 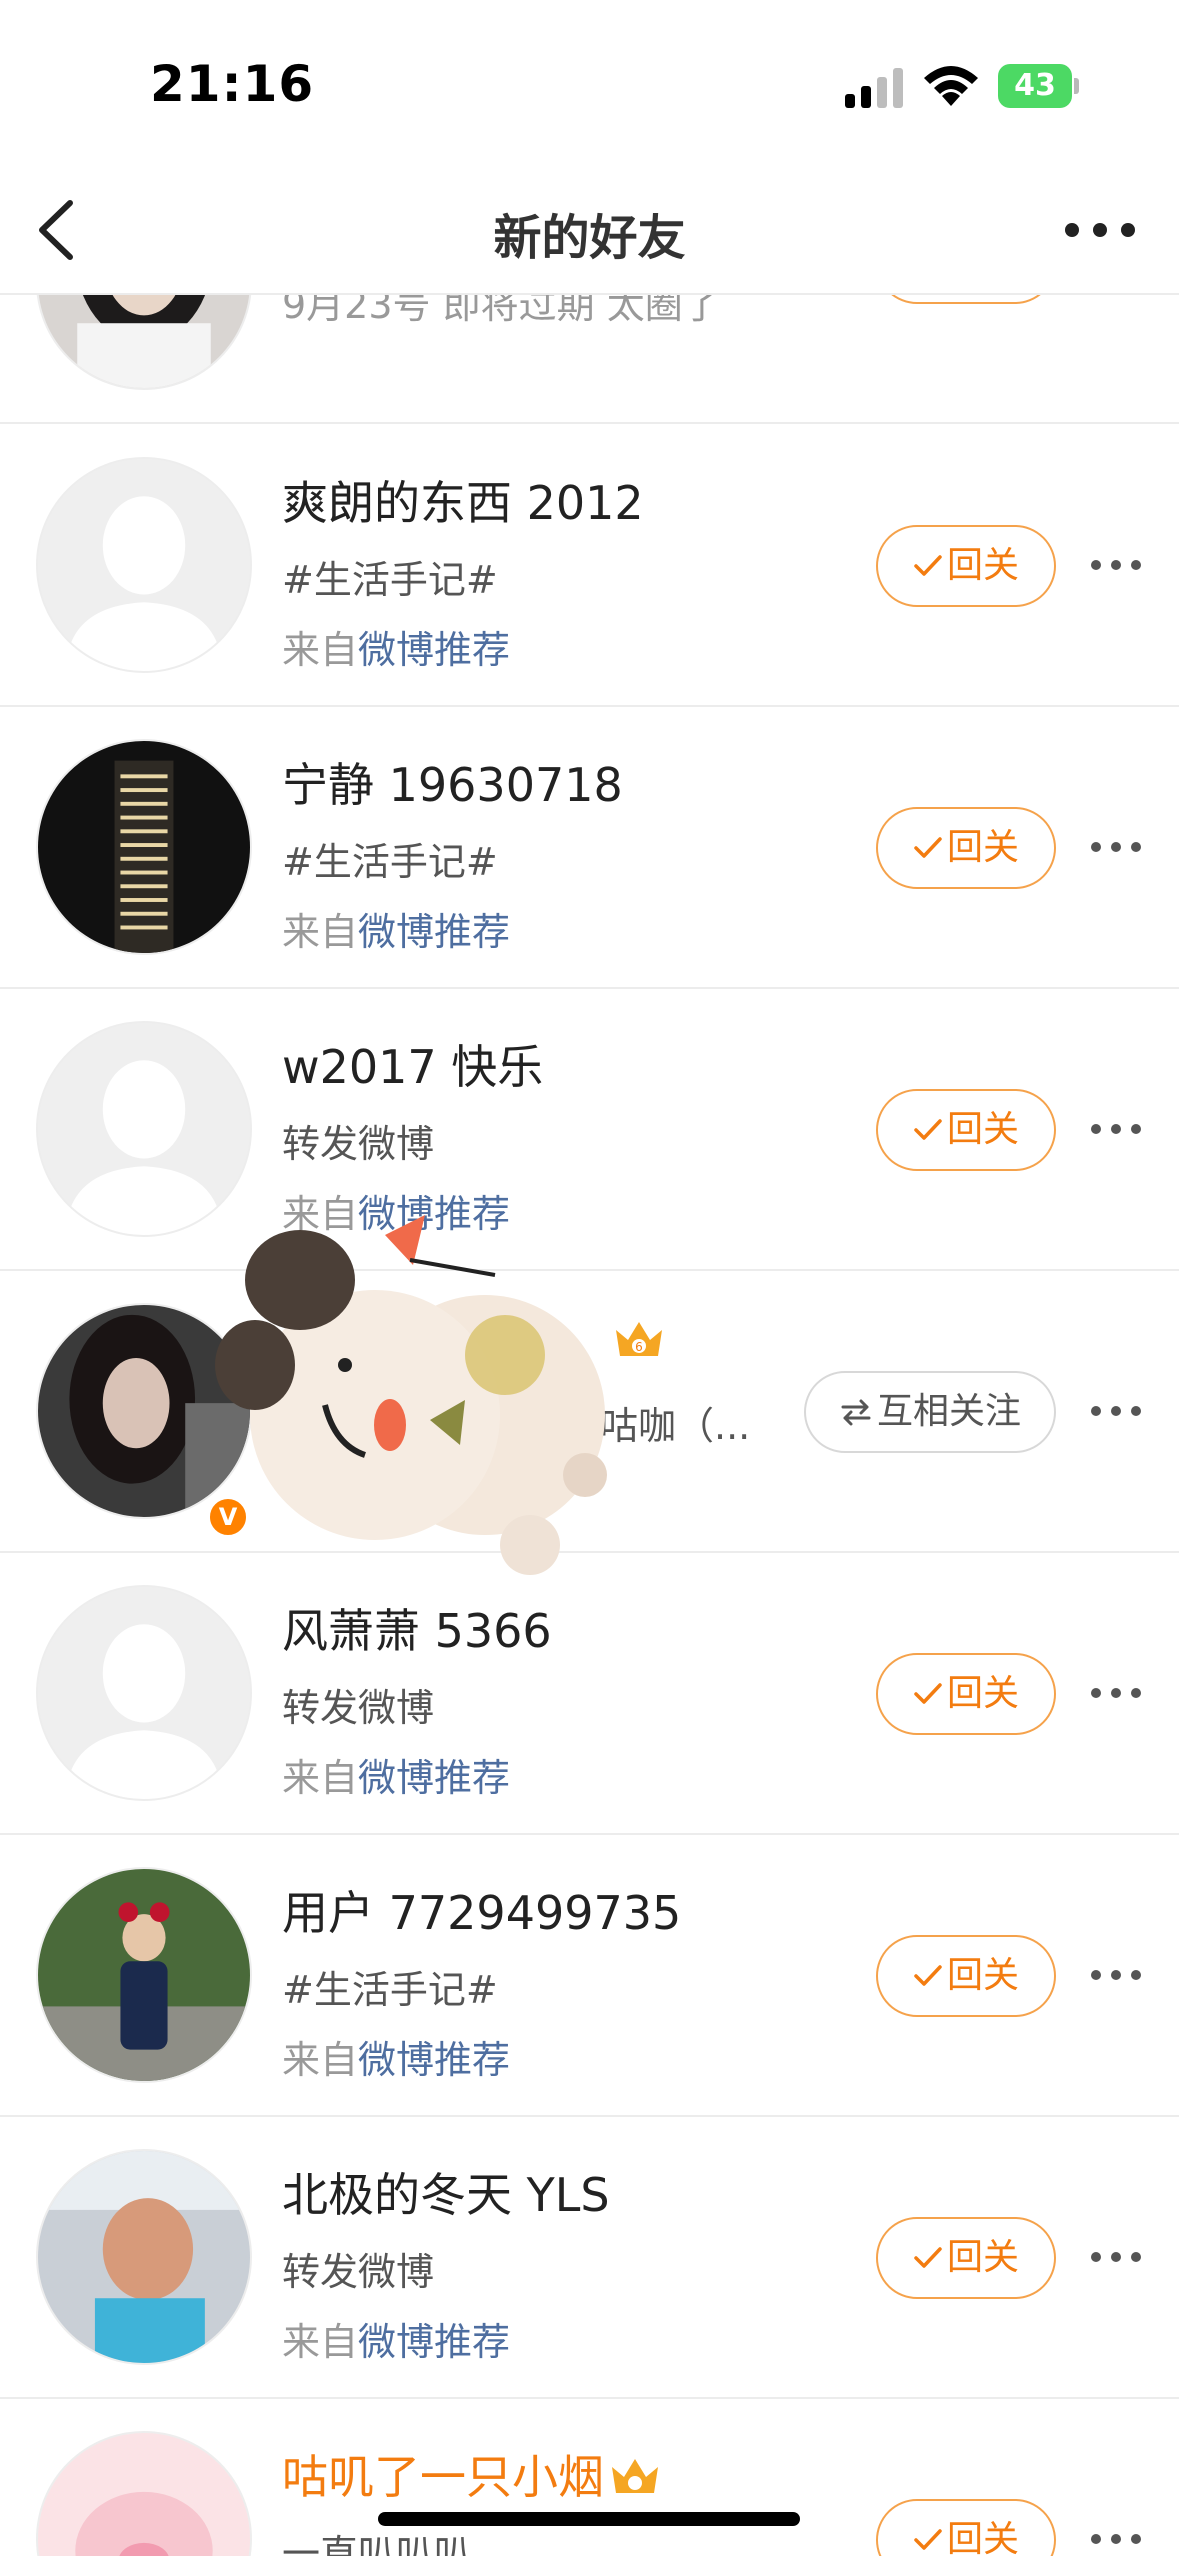 What do you see at coordinates (413, 1067) in the screenshot?
I see `item-name: w2017 快乐` at bounding box center [413, 1067].